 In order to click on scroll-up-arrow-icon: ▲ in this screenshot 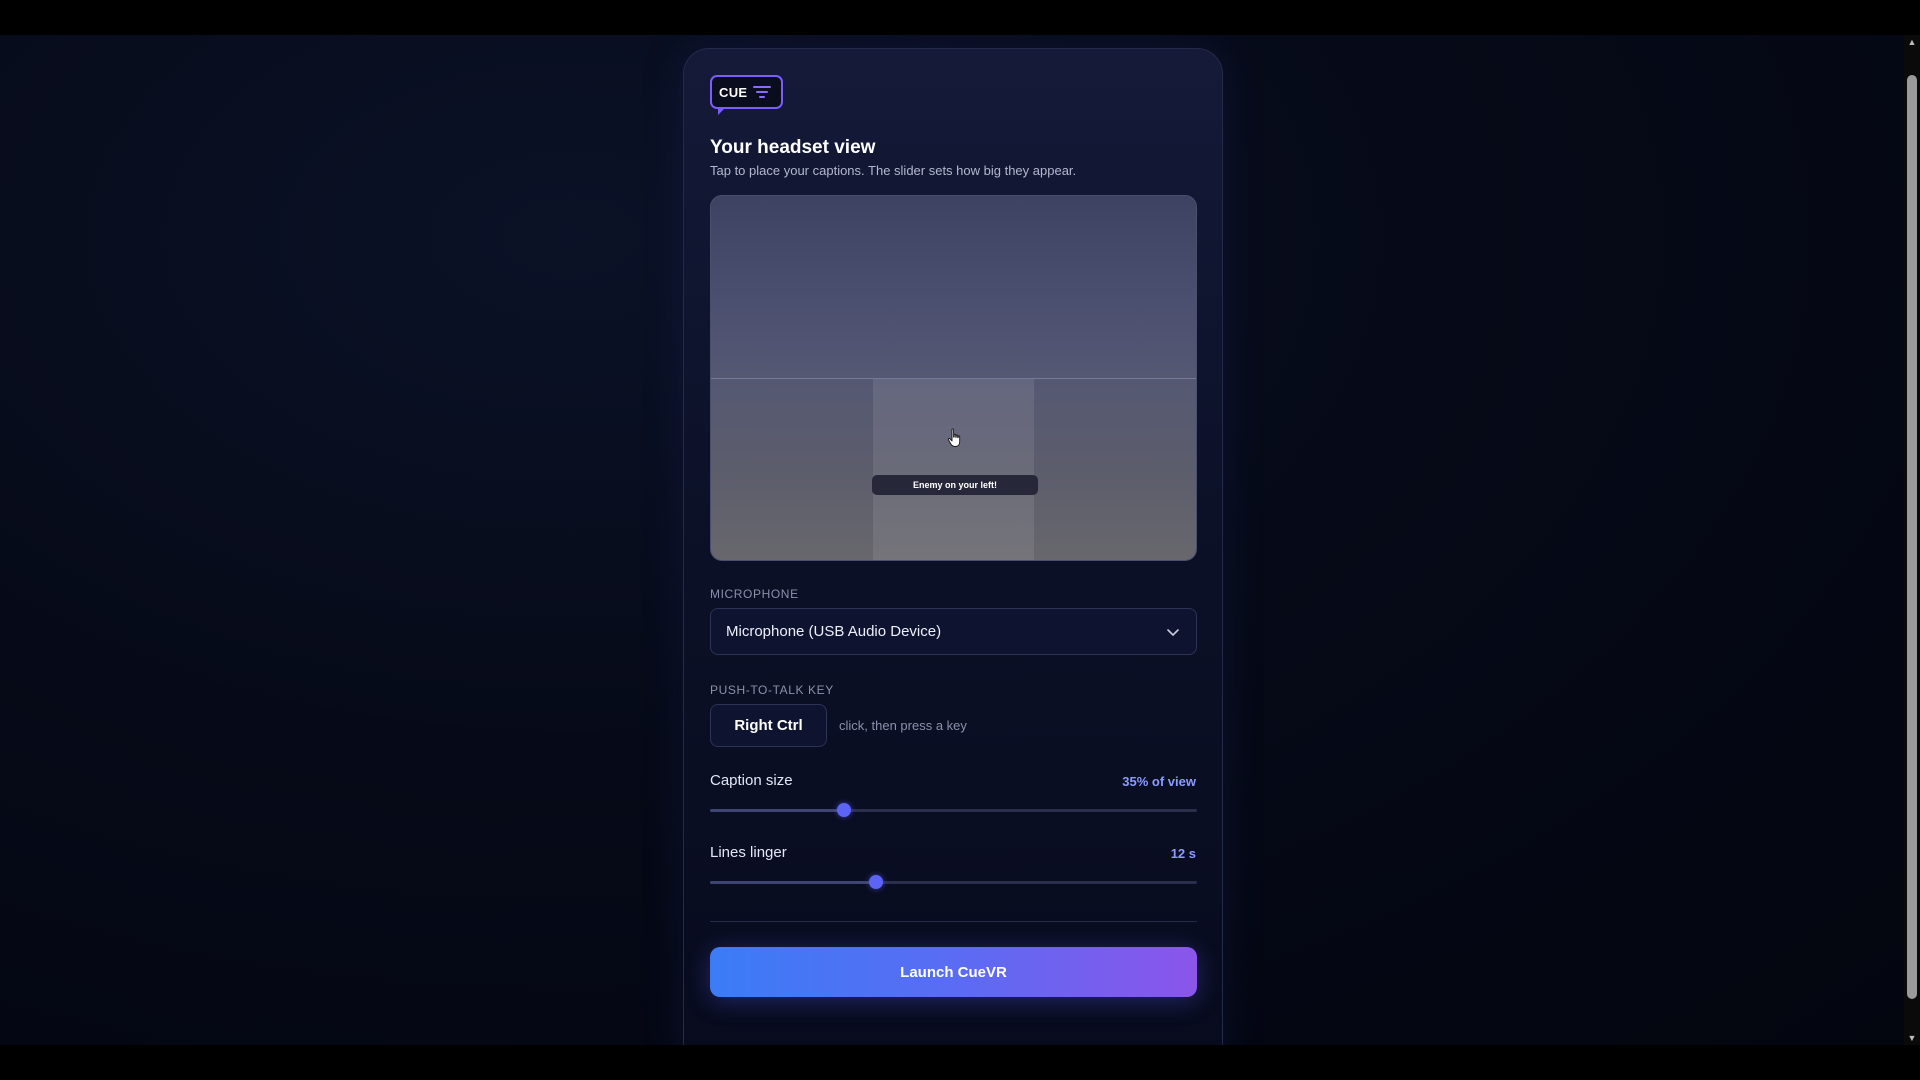, I will do `click(1912, 42)`.